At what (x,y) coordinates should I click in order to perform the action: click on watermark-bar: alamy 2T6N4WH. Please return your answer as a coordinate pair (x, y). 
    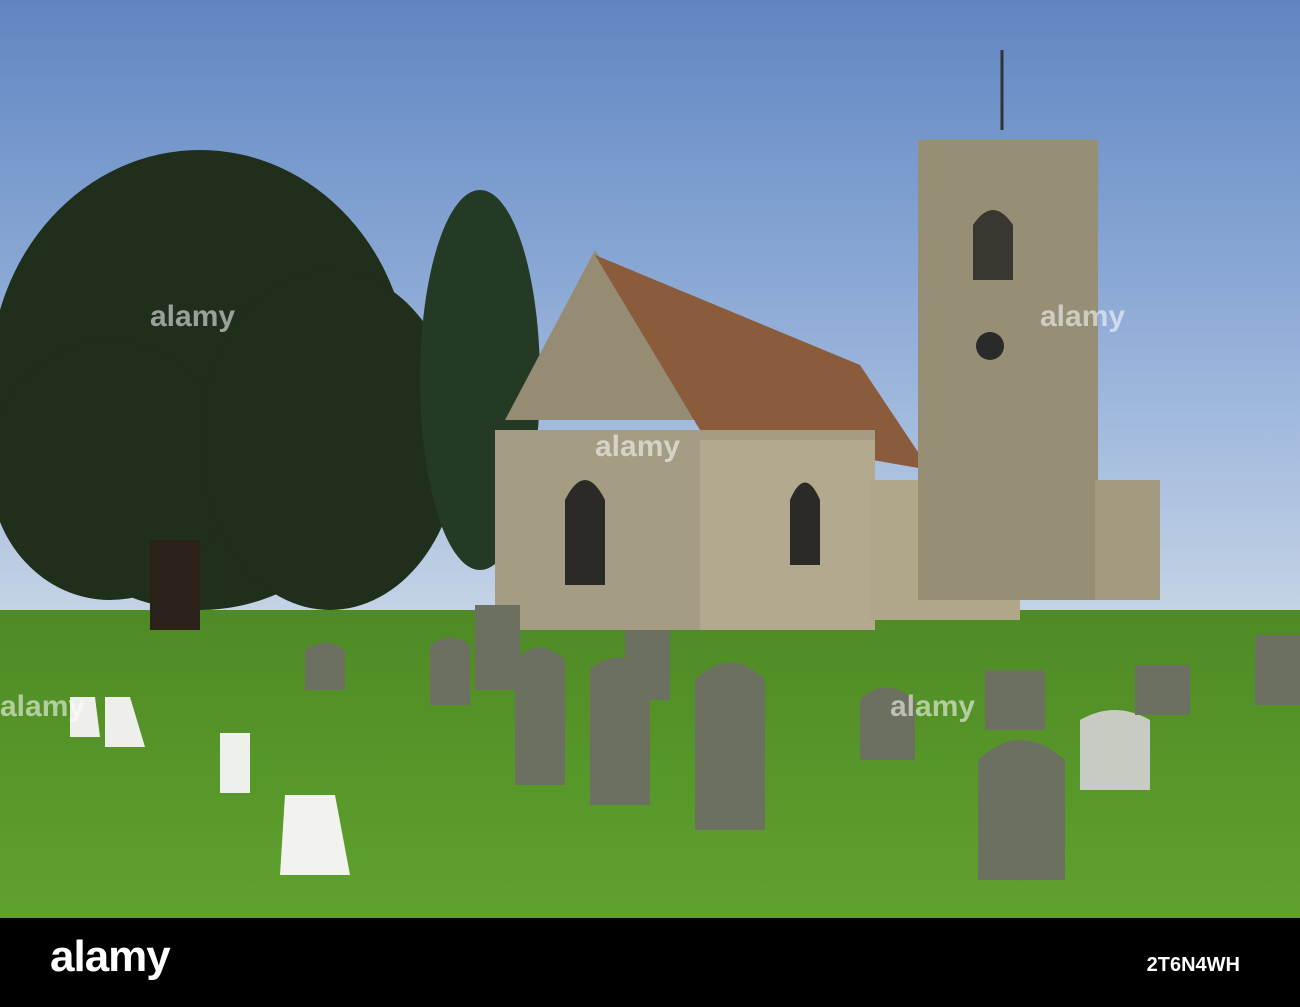
    Looking at the image, I should click on (650, 962).